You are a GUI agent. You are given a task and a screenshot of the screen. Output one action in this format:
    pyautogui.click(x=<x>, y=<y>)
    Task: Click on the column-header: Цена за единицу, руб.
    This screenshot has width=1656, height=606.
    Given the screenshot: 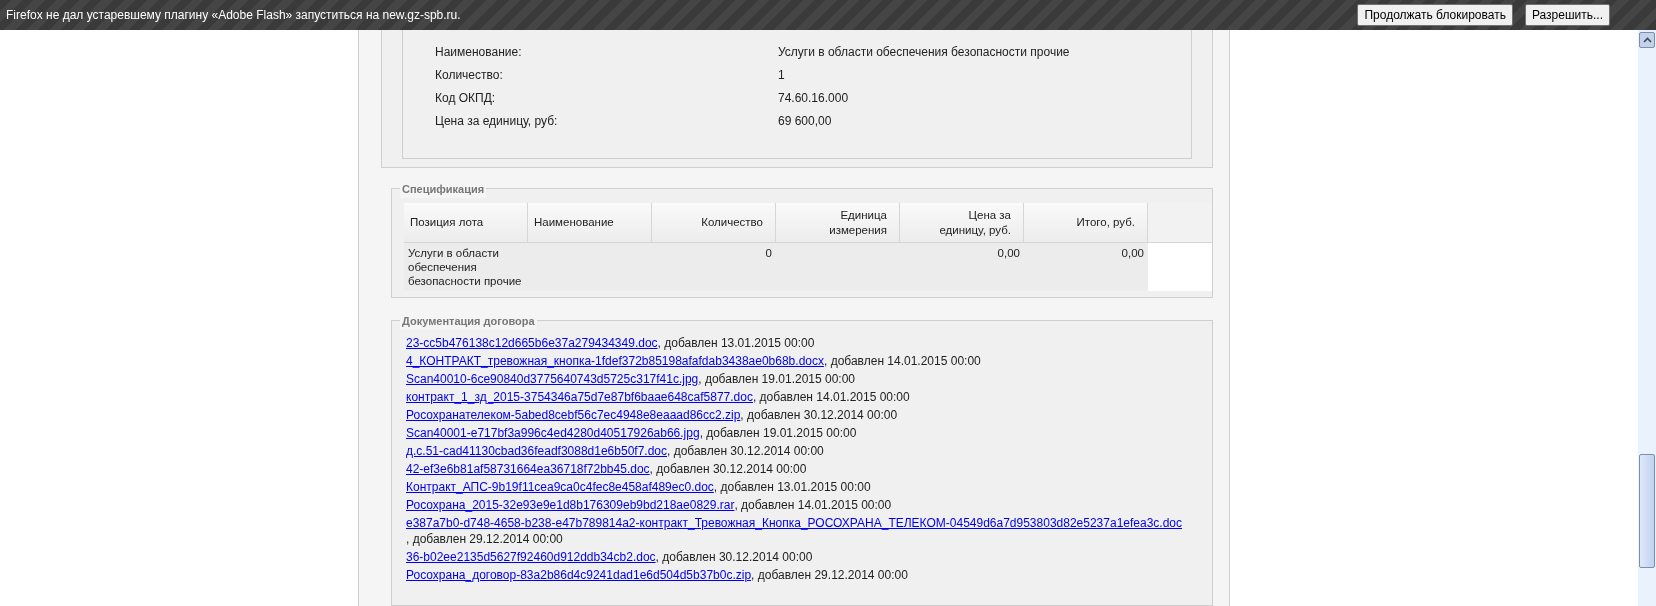 What is the action you would take?
    pyautogui.click(x=962, y=222)
    